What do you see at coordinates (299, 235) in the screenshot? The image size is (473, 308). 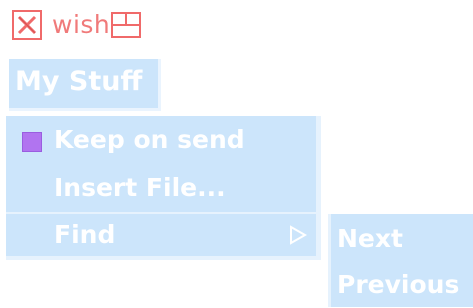 I see `cascade-arrow-icon` at bounding box center [299, 235].